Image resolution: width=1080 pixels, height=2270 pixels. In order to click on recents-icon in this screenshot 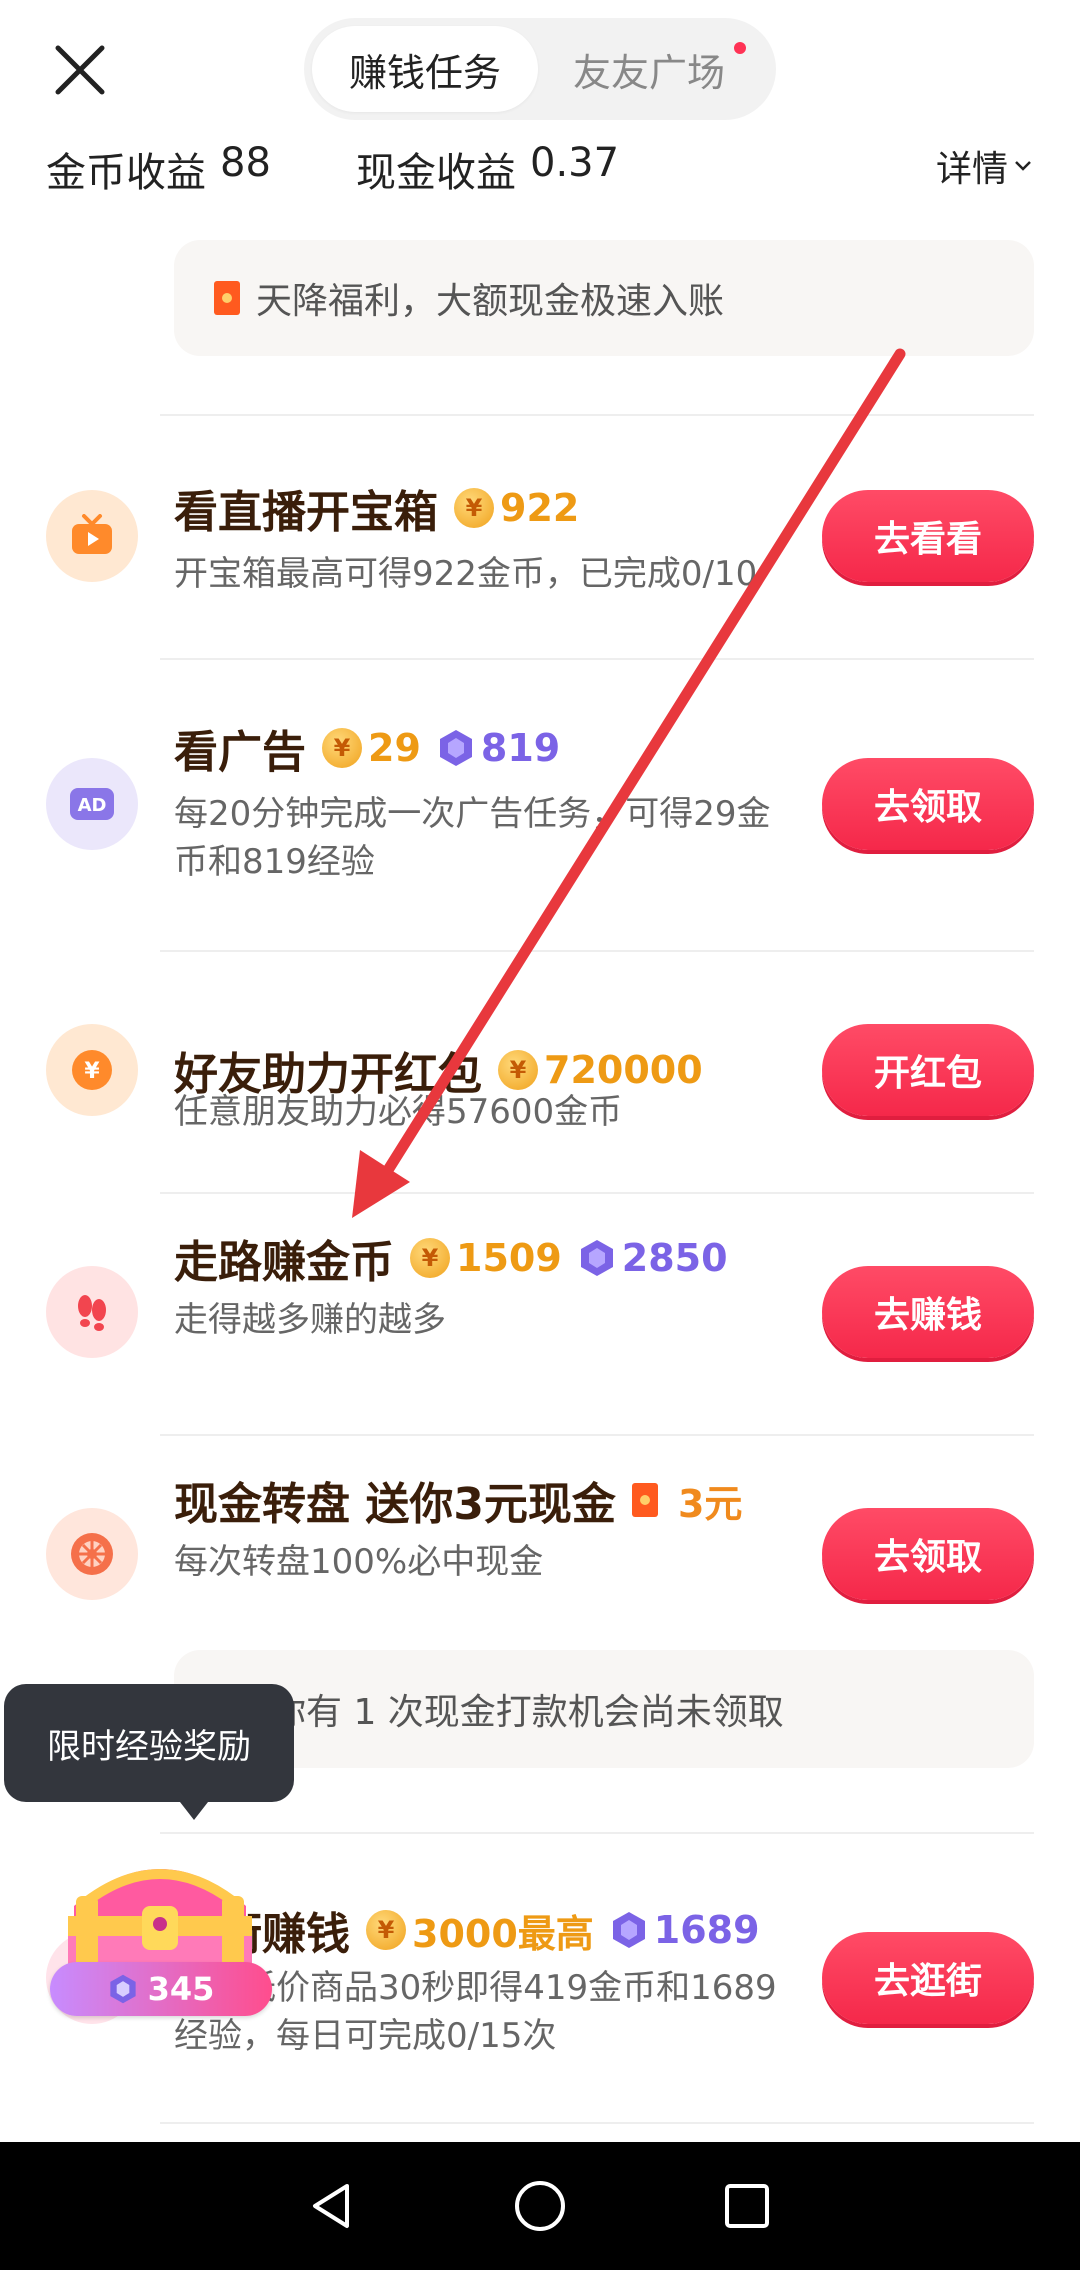, I will do `click(747, 2206)`.